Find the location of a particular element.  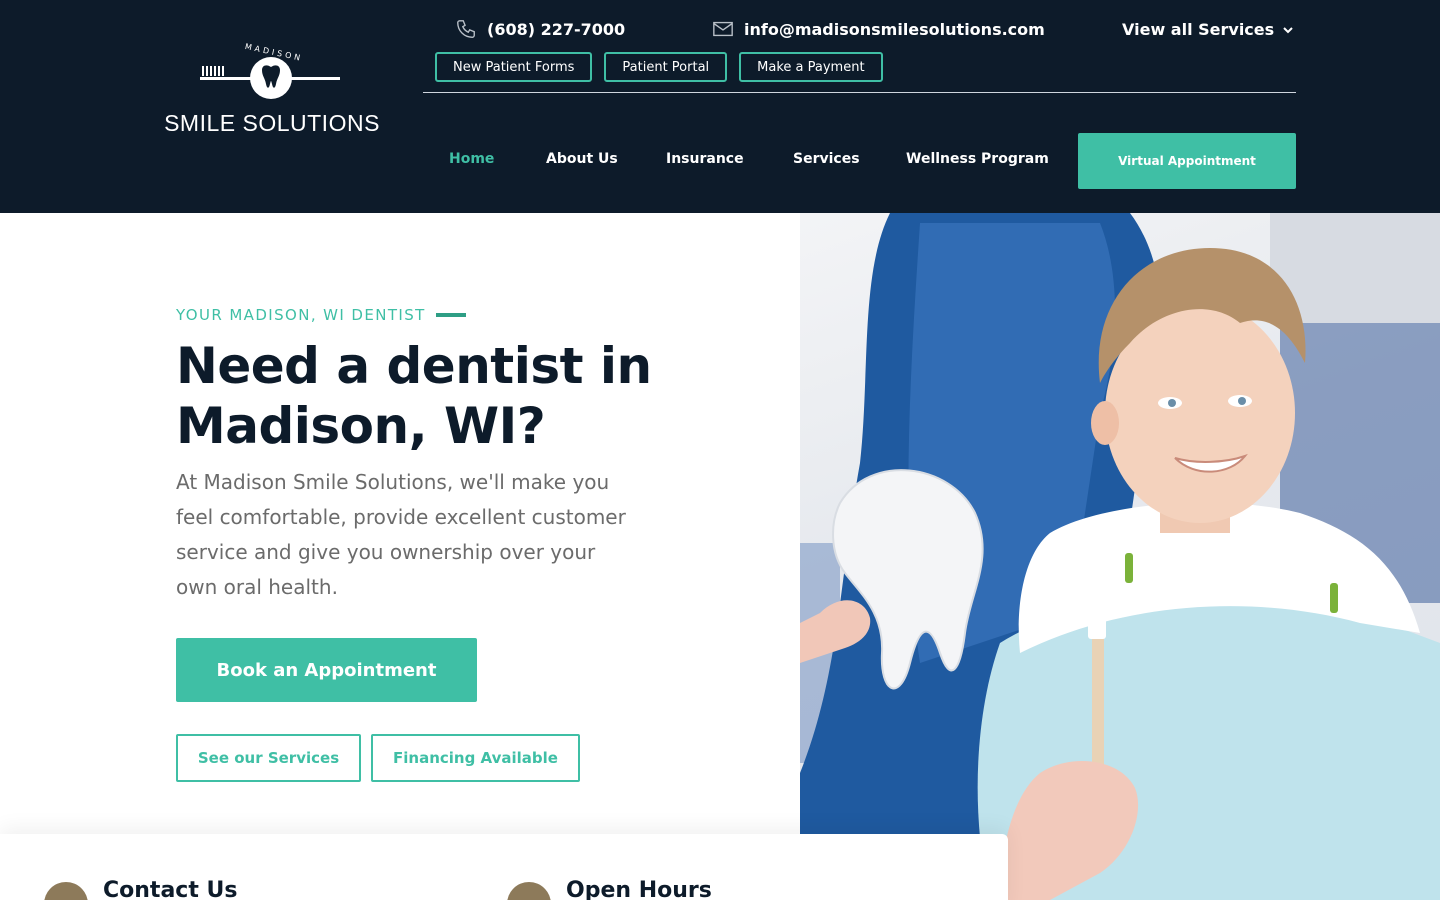

new-patient-forms-button: New Patient Forms is located at coordinates (514, 67).